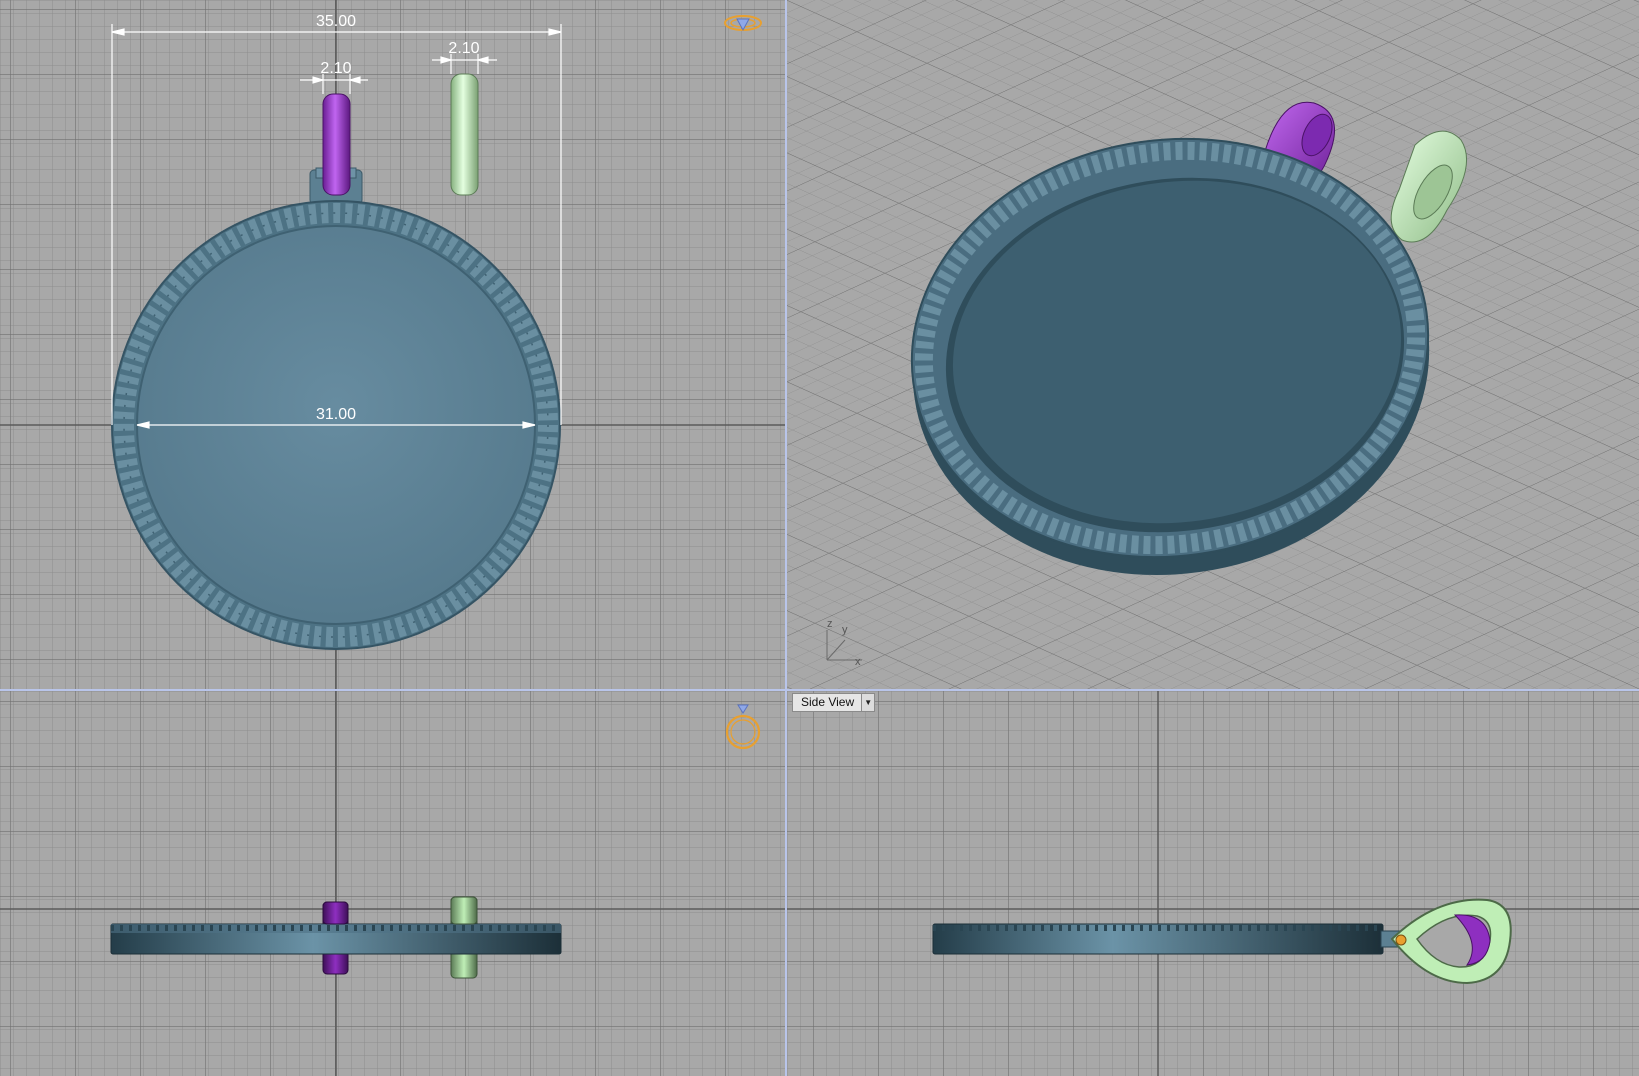  I want to click on green-bail, so click(464, 134).